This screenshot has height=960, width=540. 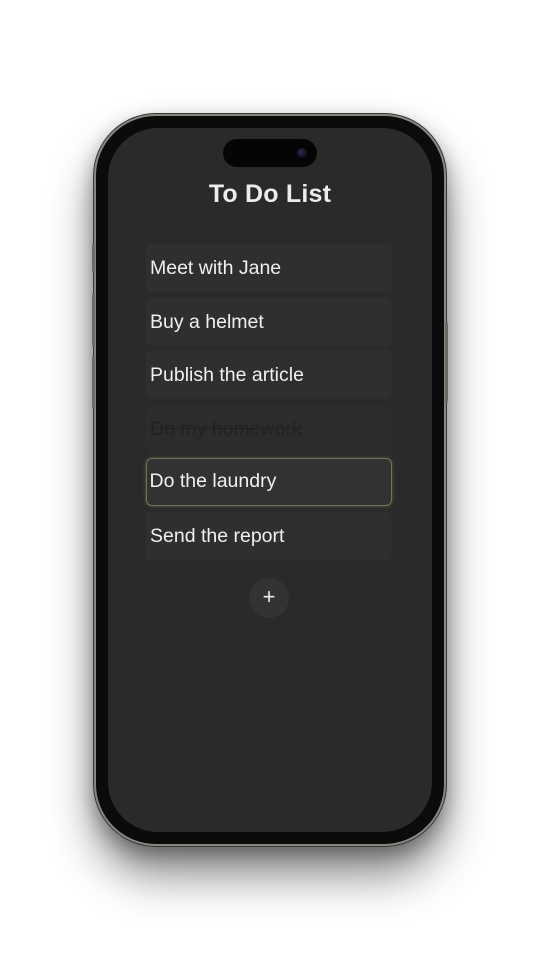 I want to click on task-item: Send the report, so click(x=269, y=535).